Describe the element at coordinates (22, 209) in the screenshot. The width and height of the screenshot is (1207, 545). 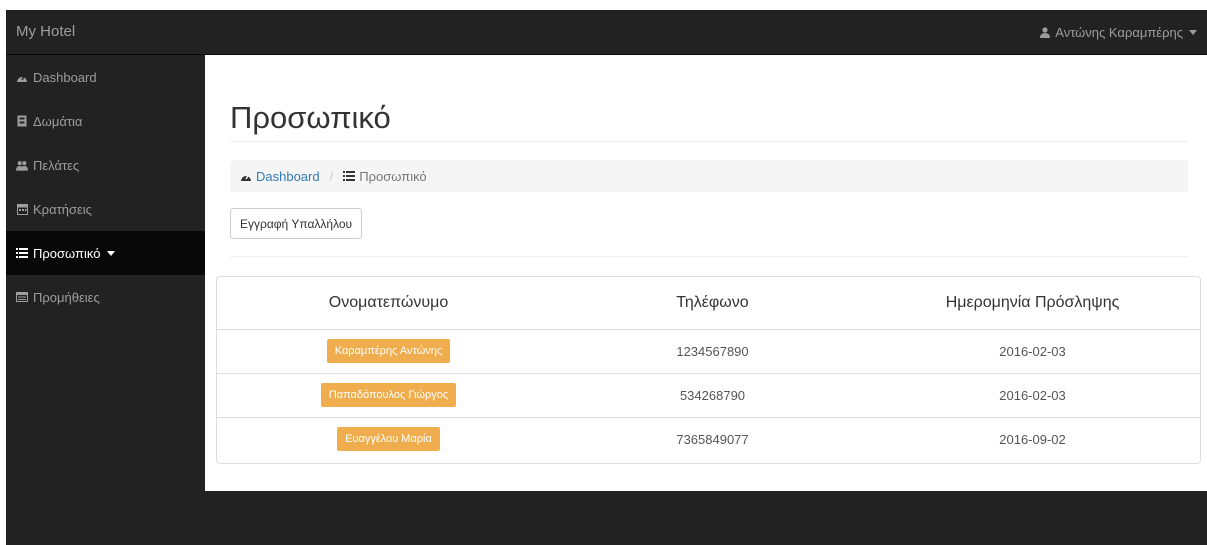
I see `calendar-icon` at that location.